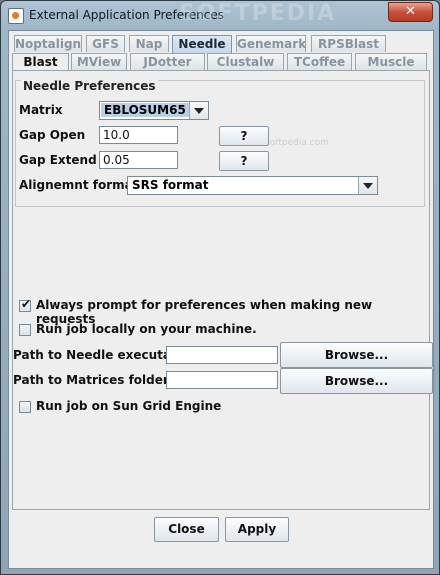  I want to click on java-app-icon, so click(16, 16).